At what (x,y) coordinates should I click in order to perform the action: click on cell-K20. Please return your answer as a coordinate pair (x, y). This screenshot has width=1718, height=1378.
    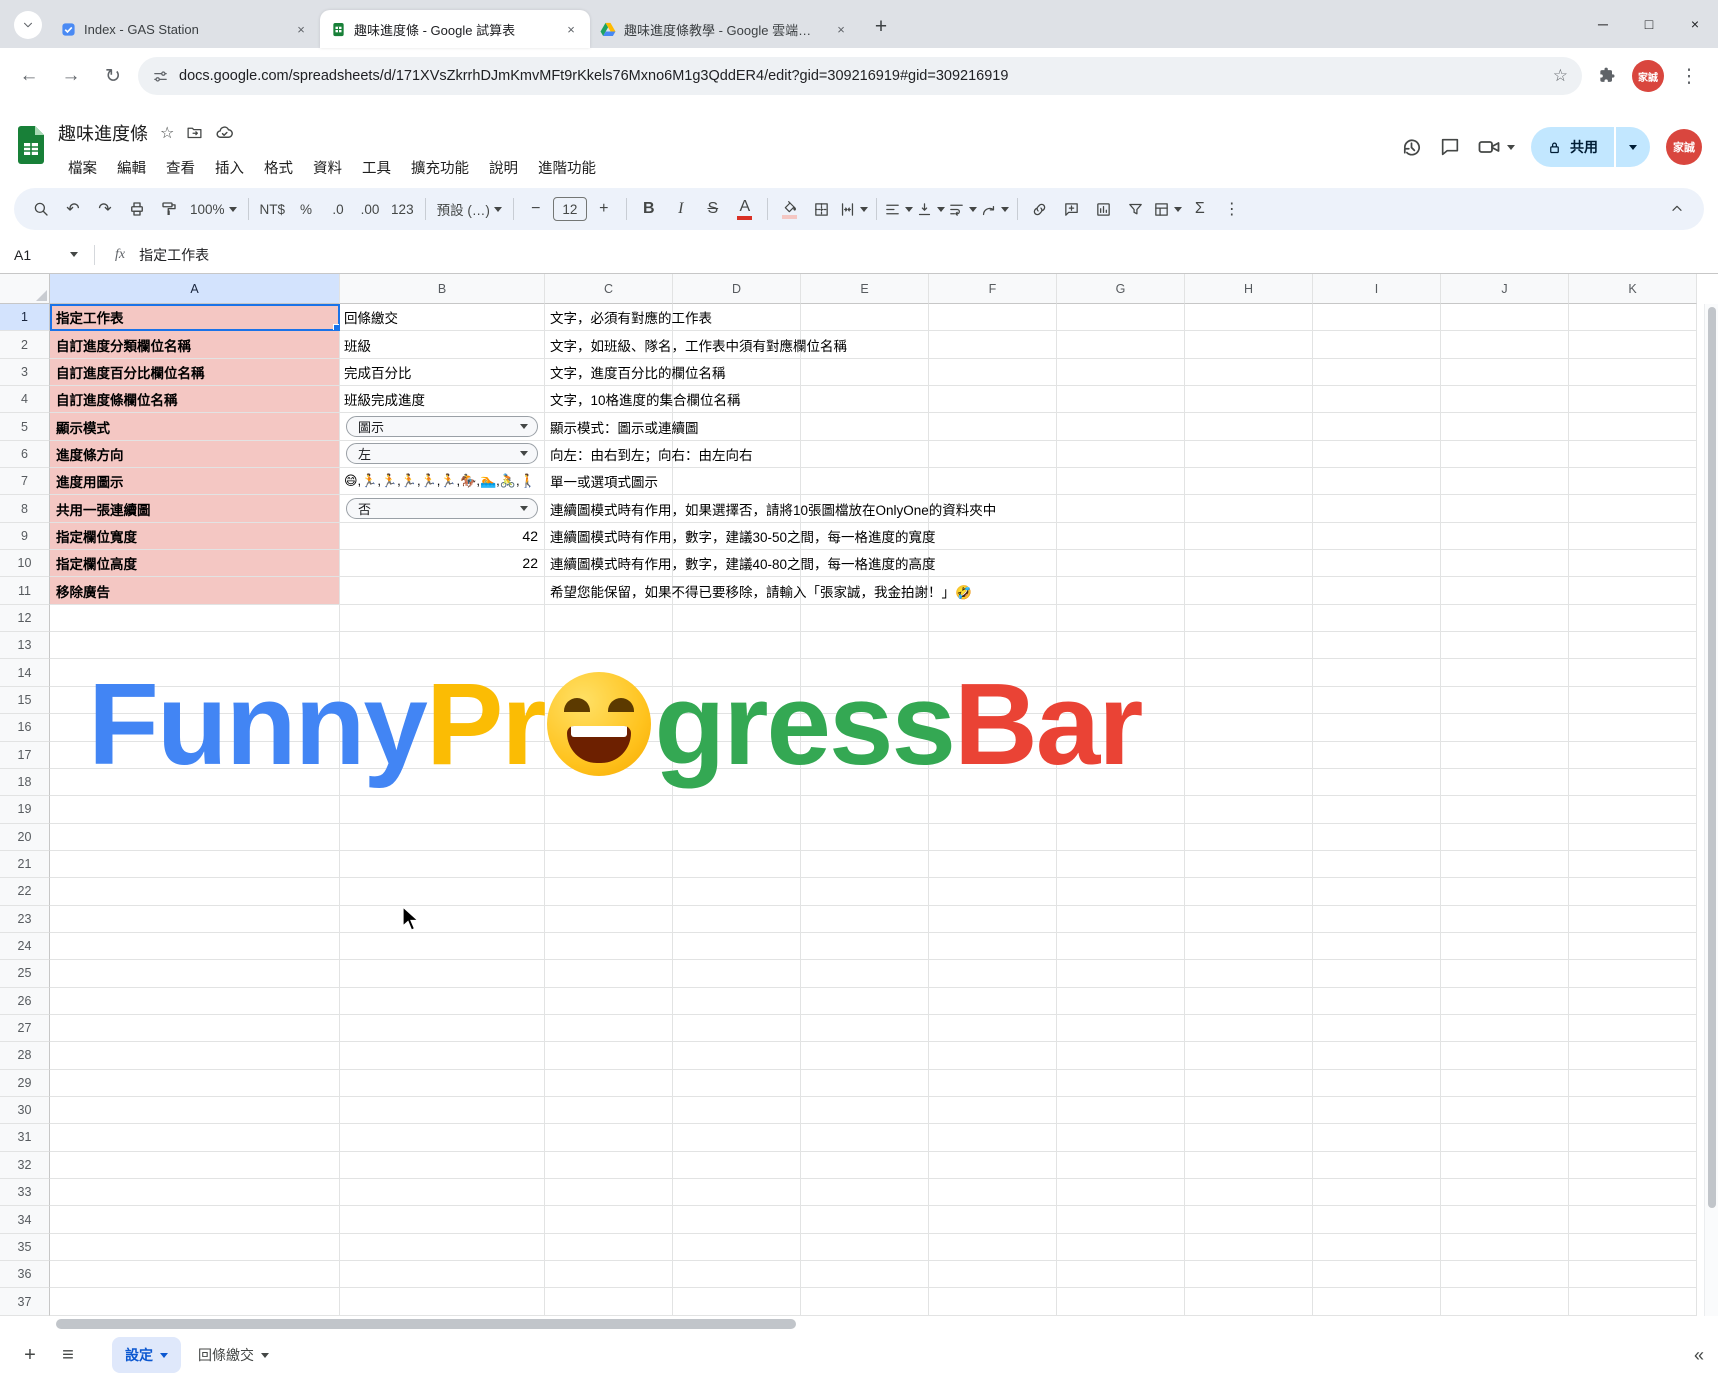
    Looking at the image, I should click on (1633, 837).